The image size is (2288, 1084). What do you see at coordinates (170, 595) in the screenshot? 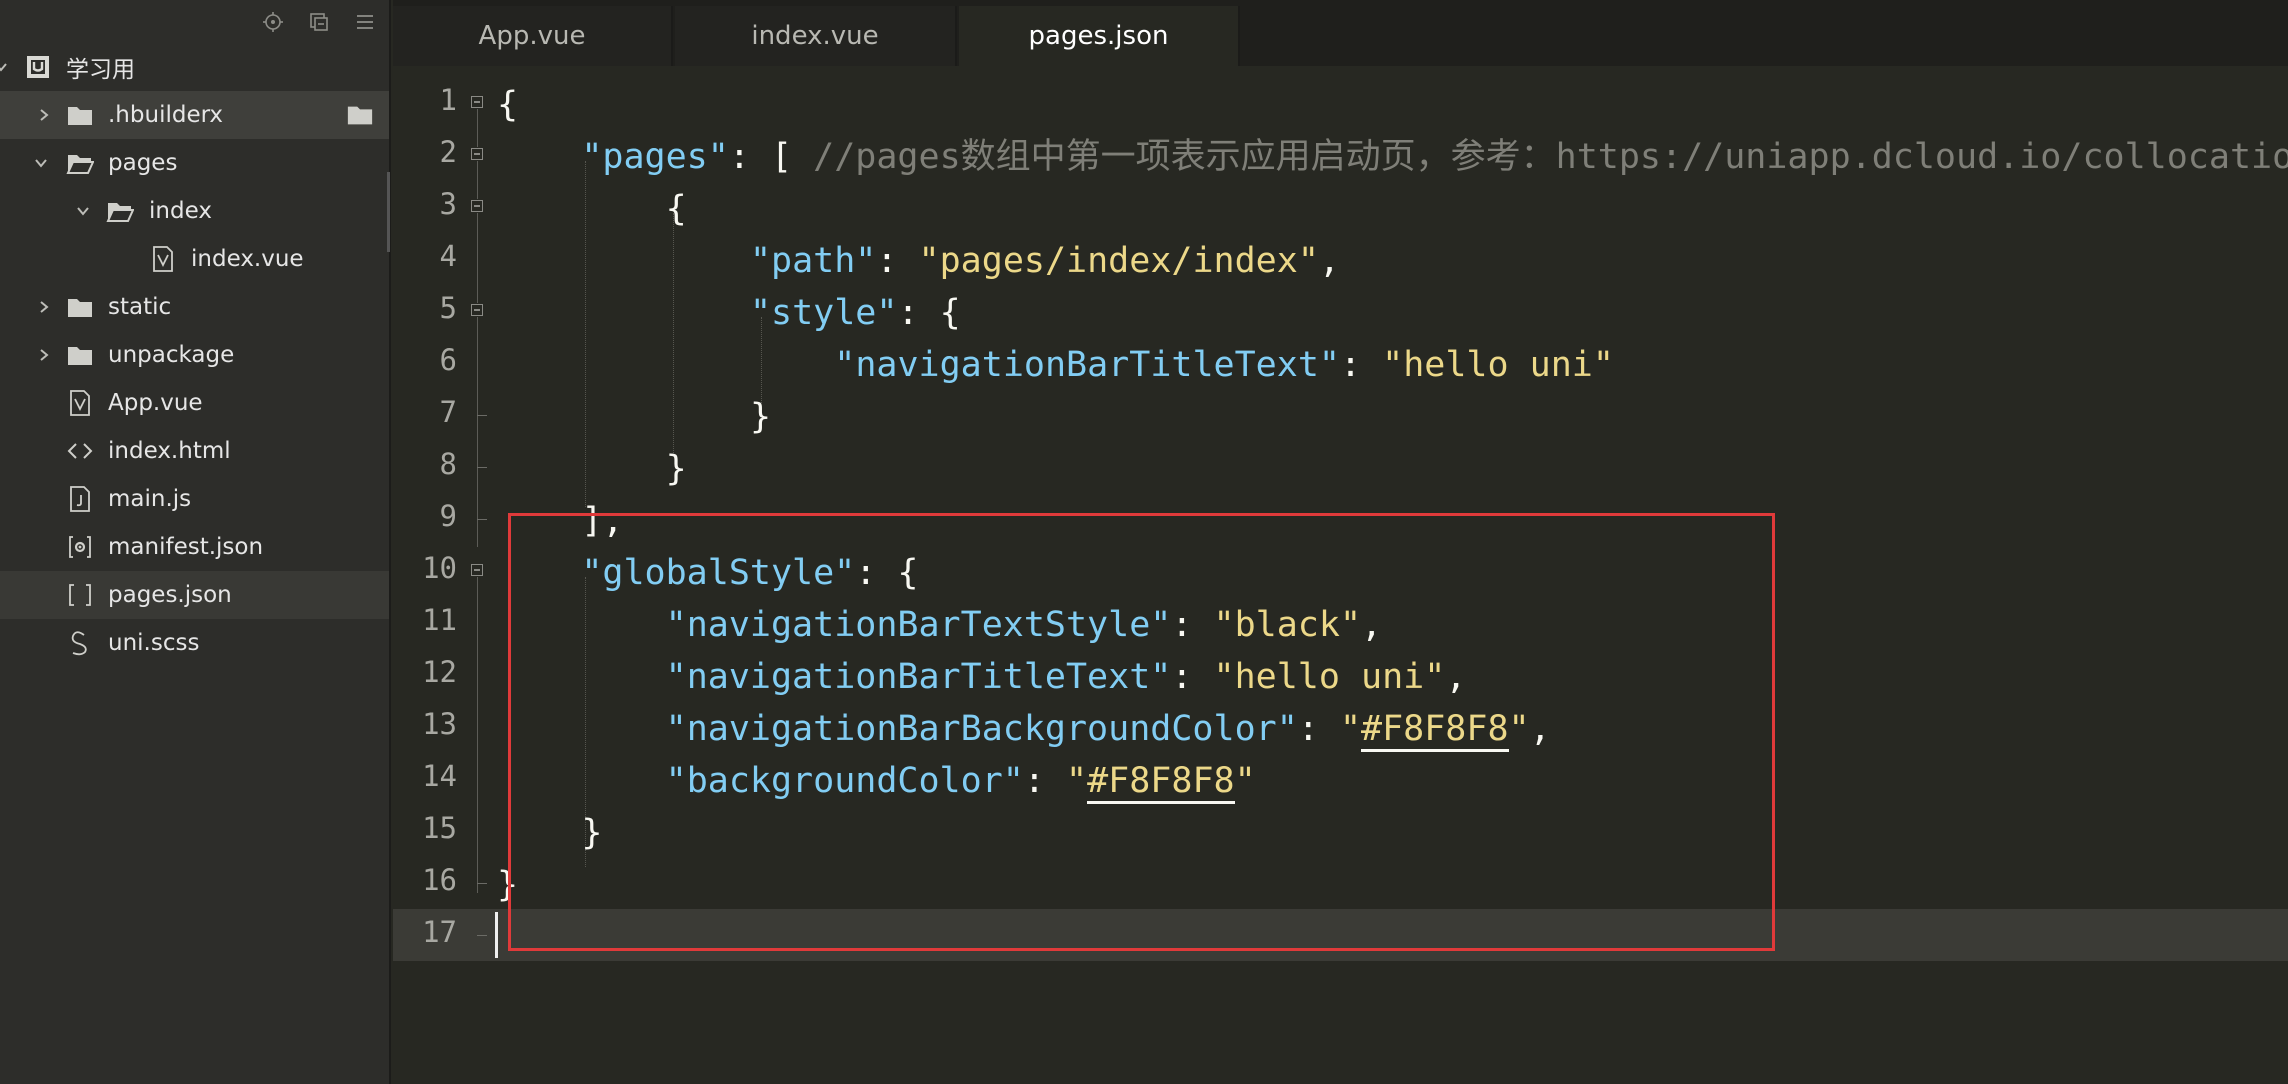
I see `tree-item-label: pages.json` at bounding box center [170, 595].